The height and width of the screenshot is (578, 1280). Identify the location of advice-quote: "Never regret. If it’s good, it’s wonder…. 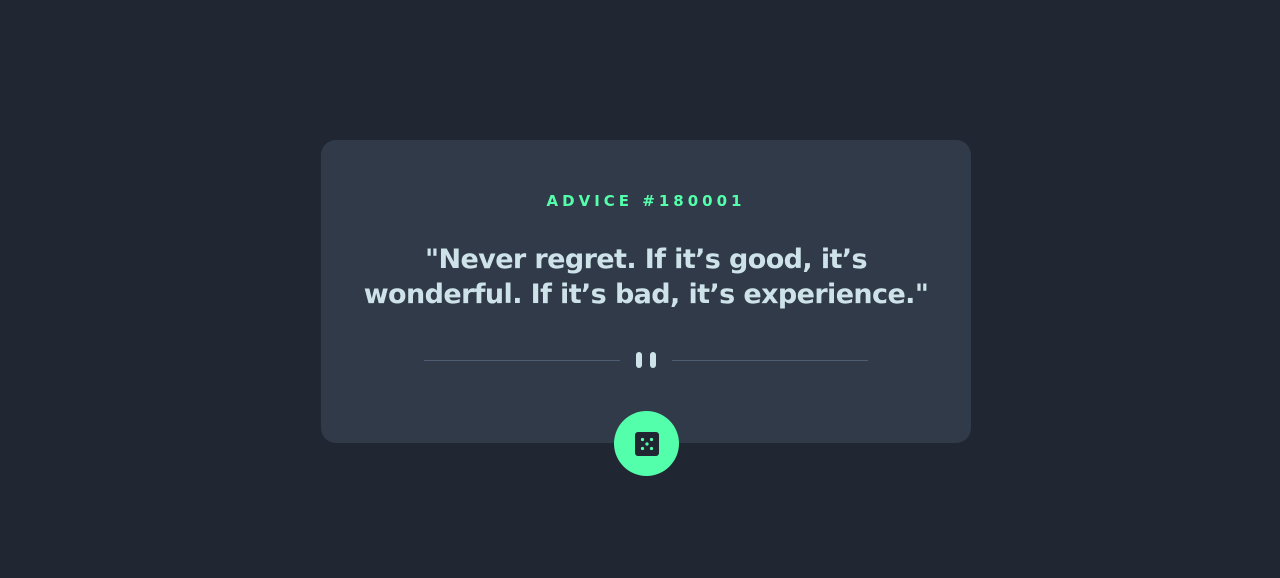
(646, 277).